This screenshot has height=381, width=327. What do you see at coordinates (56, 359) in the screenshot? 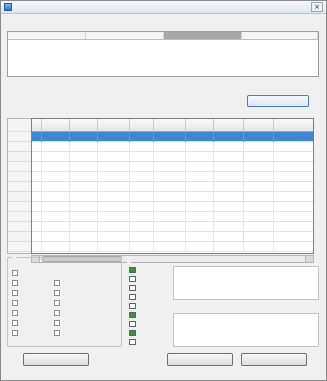
I see `footer-button-left` at bounding box center [56, 359].